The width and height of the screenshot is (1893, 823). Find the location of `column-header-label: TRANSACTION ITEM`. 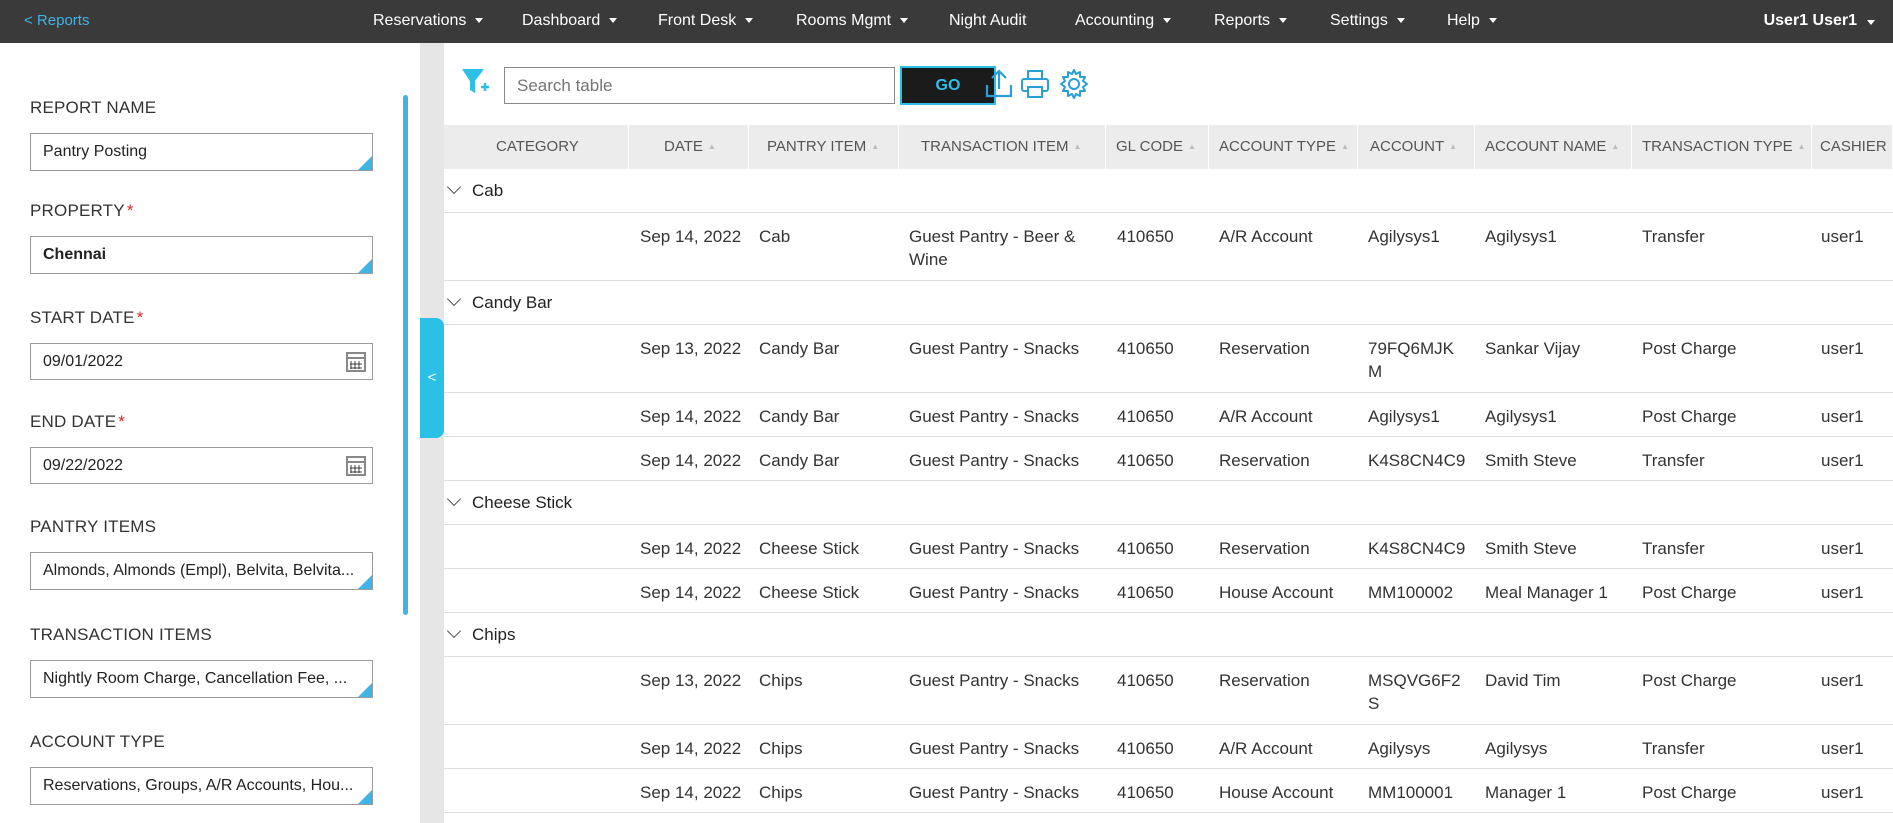

column-header-label: TRANSACTION ITEM is located at coordinates (995, 146).